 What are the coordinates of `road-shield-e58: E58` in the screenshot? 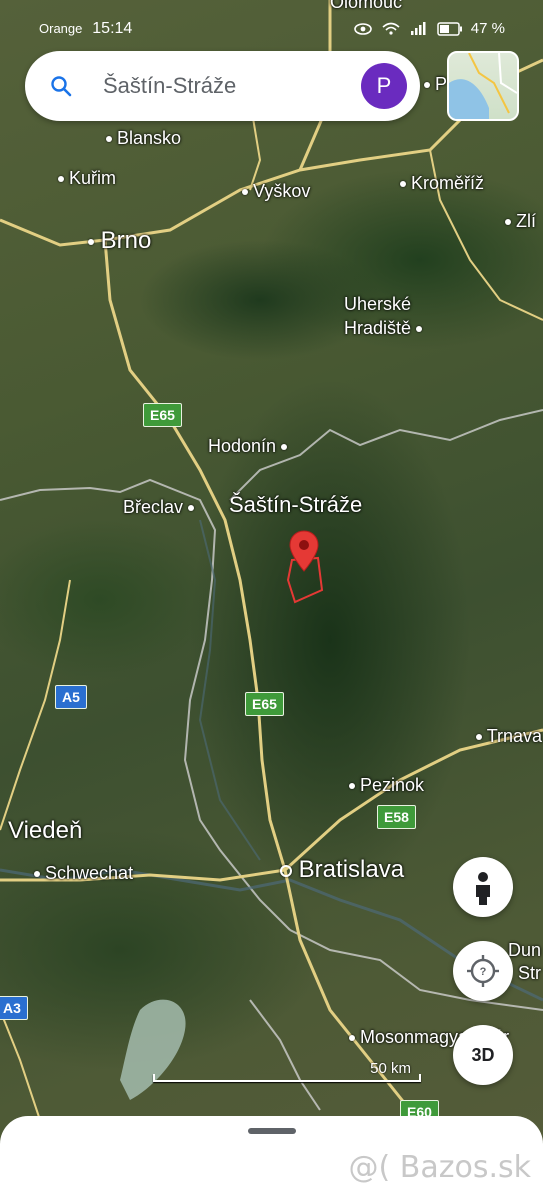 It's located at (396, 817).